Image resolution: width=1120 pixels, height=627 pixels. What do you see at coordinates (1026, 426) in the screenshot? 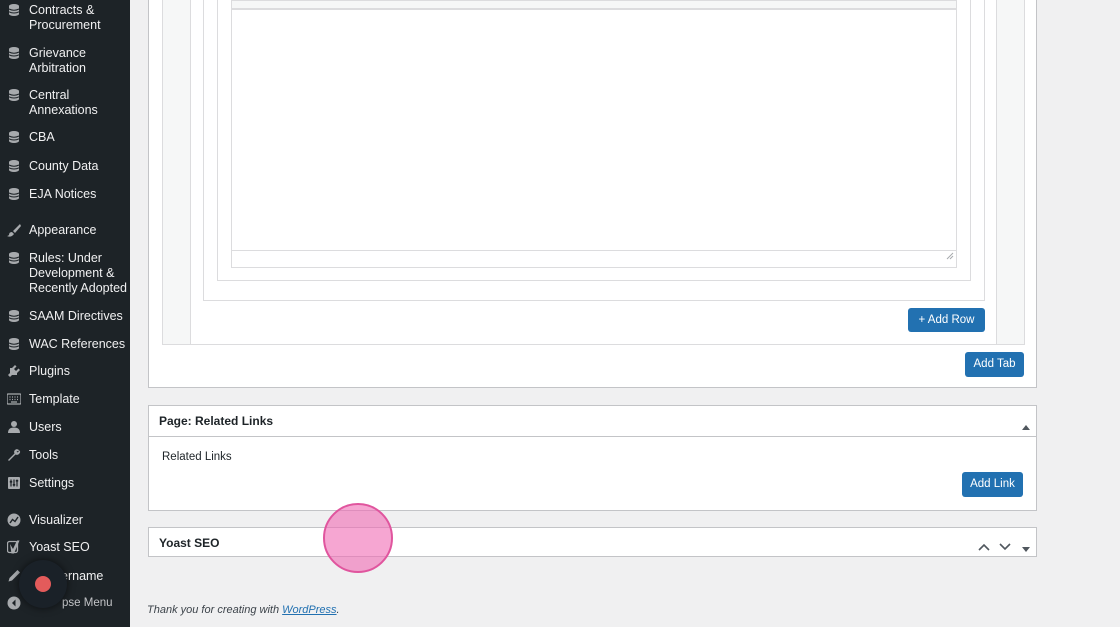
I see `toggle-arrow-up-icon` at bounding box center [1026, 426].